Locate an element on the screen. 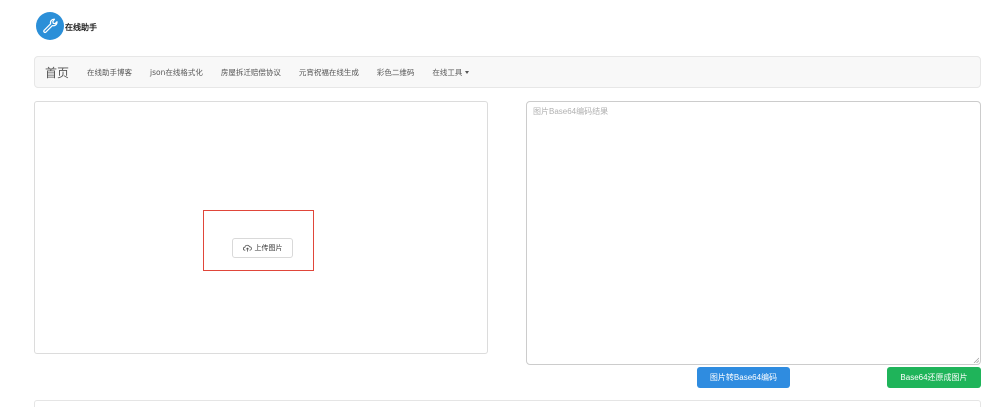 This screenshot has width=1000, height=407. nav-item-demolition-agreement: 房屋拆迁赔偿协议 is located at coordinates (251, 72).